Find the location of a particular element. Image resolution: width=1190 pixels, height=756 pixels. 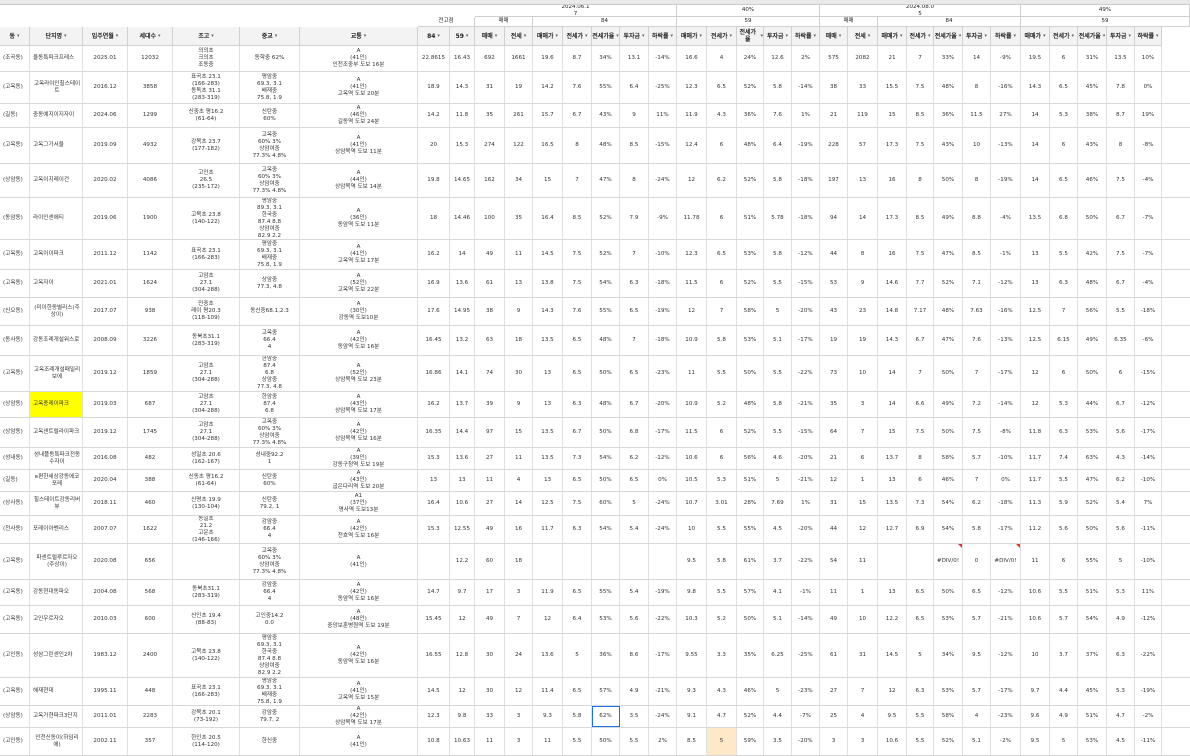

table-cell: (길동) is located at coordinates (15, 115).